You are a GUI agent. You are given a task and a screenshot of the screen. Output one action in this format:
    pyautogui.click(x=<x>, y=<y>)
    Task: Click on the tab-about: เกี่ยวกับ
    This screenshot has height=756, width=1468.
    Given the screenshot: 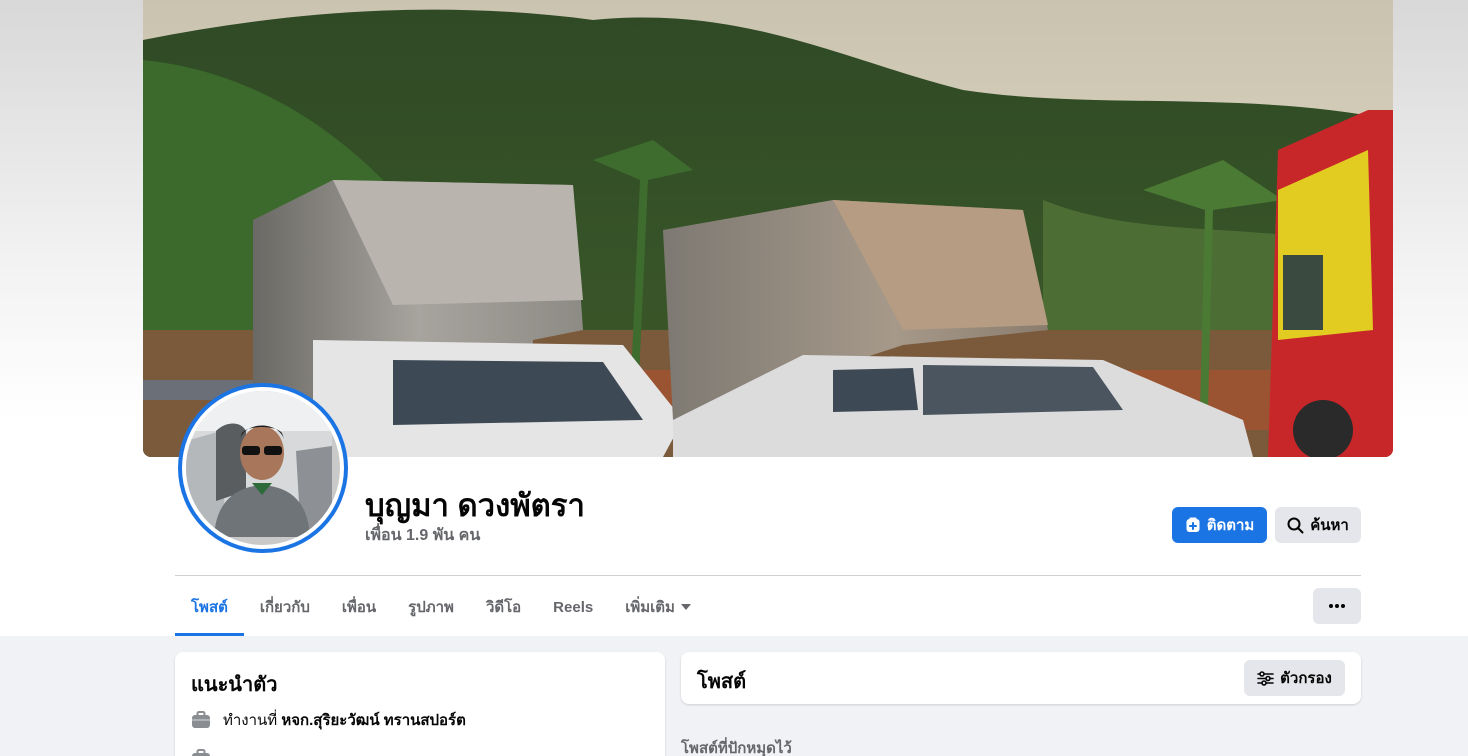 What is the action you would take?
    pyautogui.click(x=285, y=607)
    